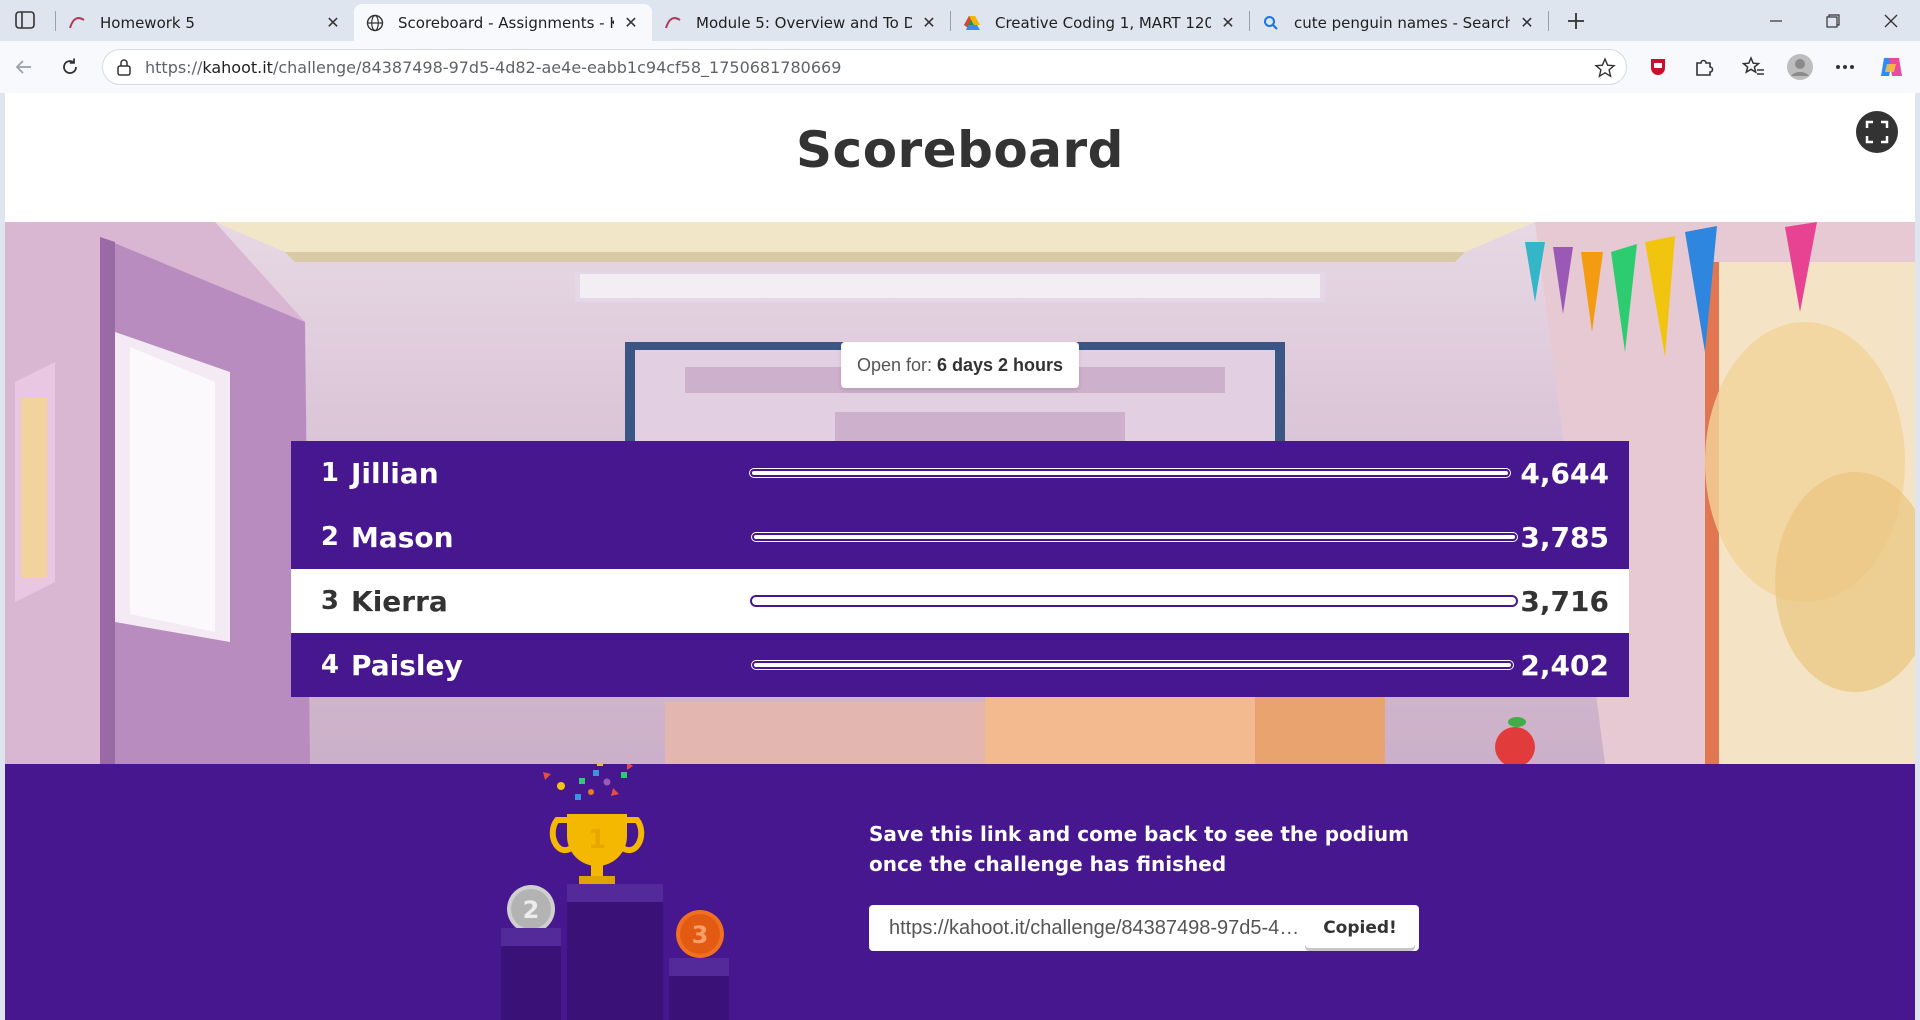 The height and width of the screenshot is (1020, 1920). I want to click on restore-window-button, so click(1833, 20).